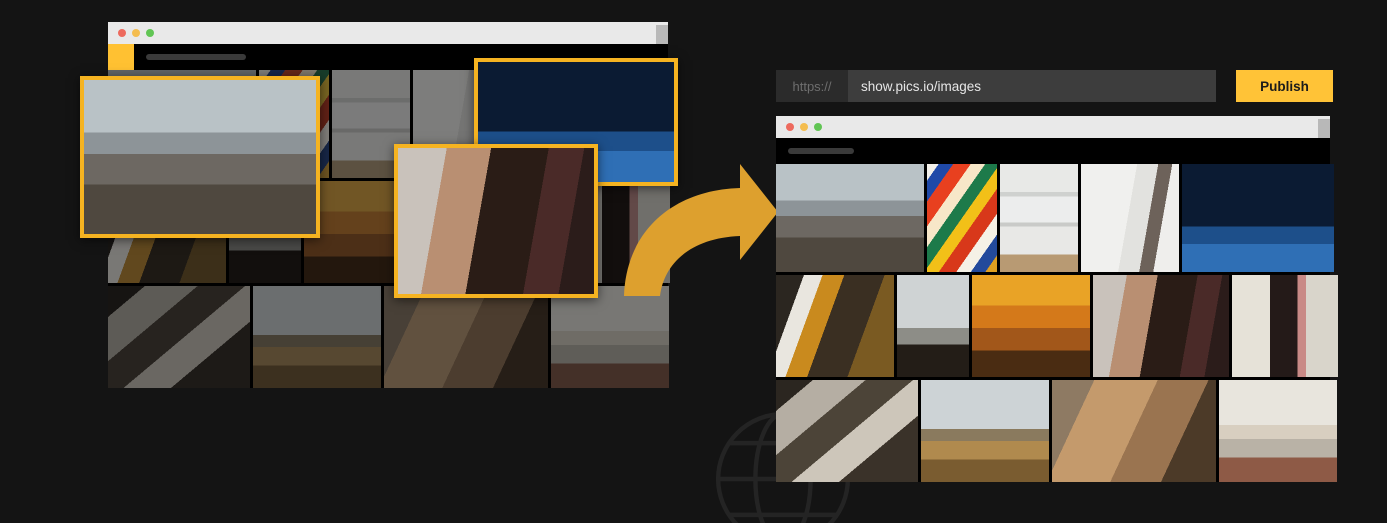 This screenshot has width=1387, height=523. I want to click on url-protocol-label: https://, so click(812, 86).